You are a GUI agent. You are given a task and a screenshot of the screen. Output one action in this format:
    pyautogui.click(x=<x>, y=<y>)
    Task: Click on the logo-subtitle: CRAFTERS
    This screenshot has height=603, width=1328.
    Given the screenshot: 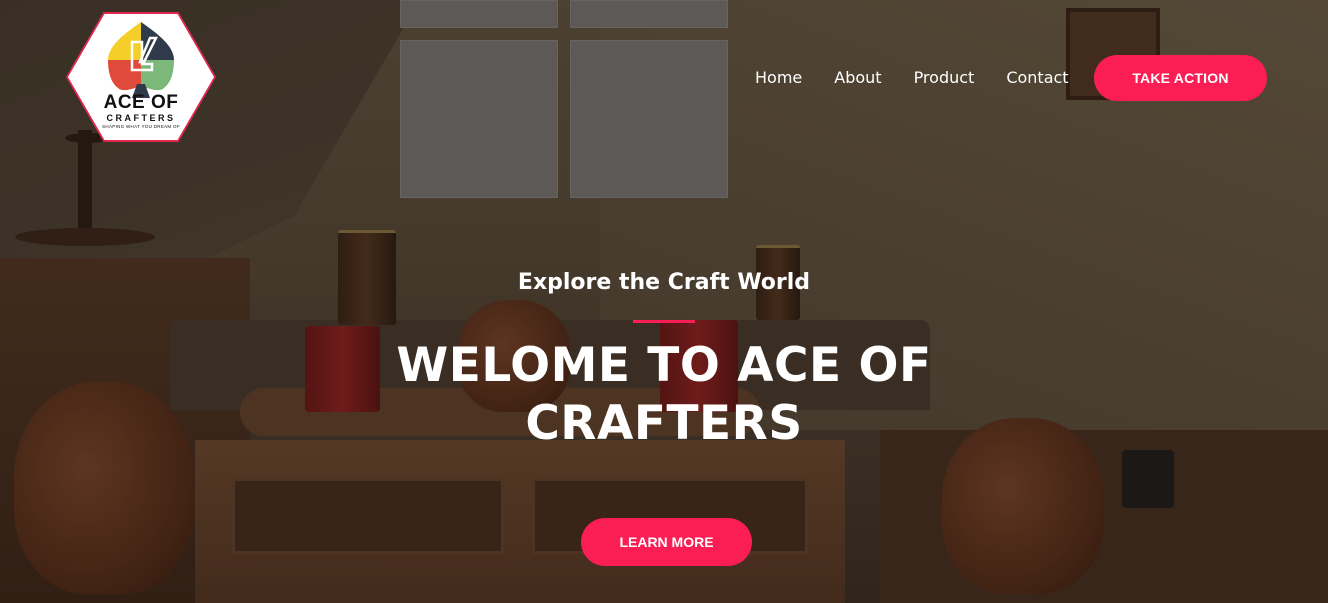 What is the action you would take?
    pyautogui.click(x=141, y=118)
    